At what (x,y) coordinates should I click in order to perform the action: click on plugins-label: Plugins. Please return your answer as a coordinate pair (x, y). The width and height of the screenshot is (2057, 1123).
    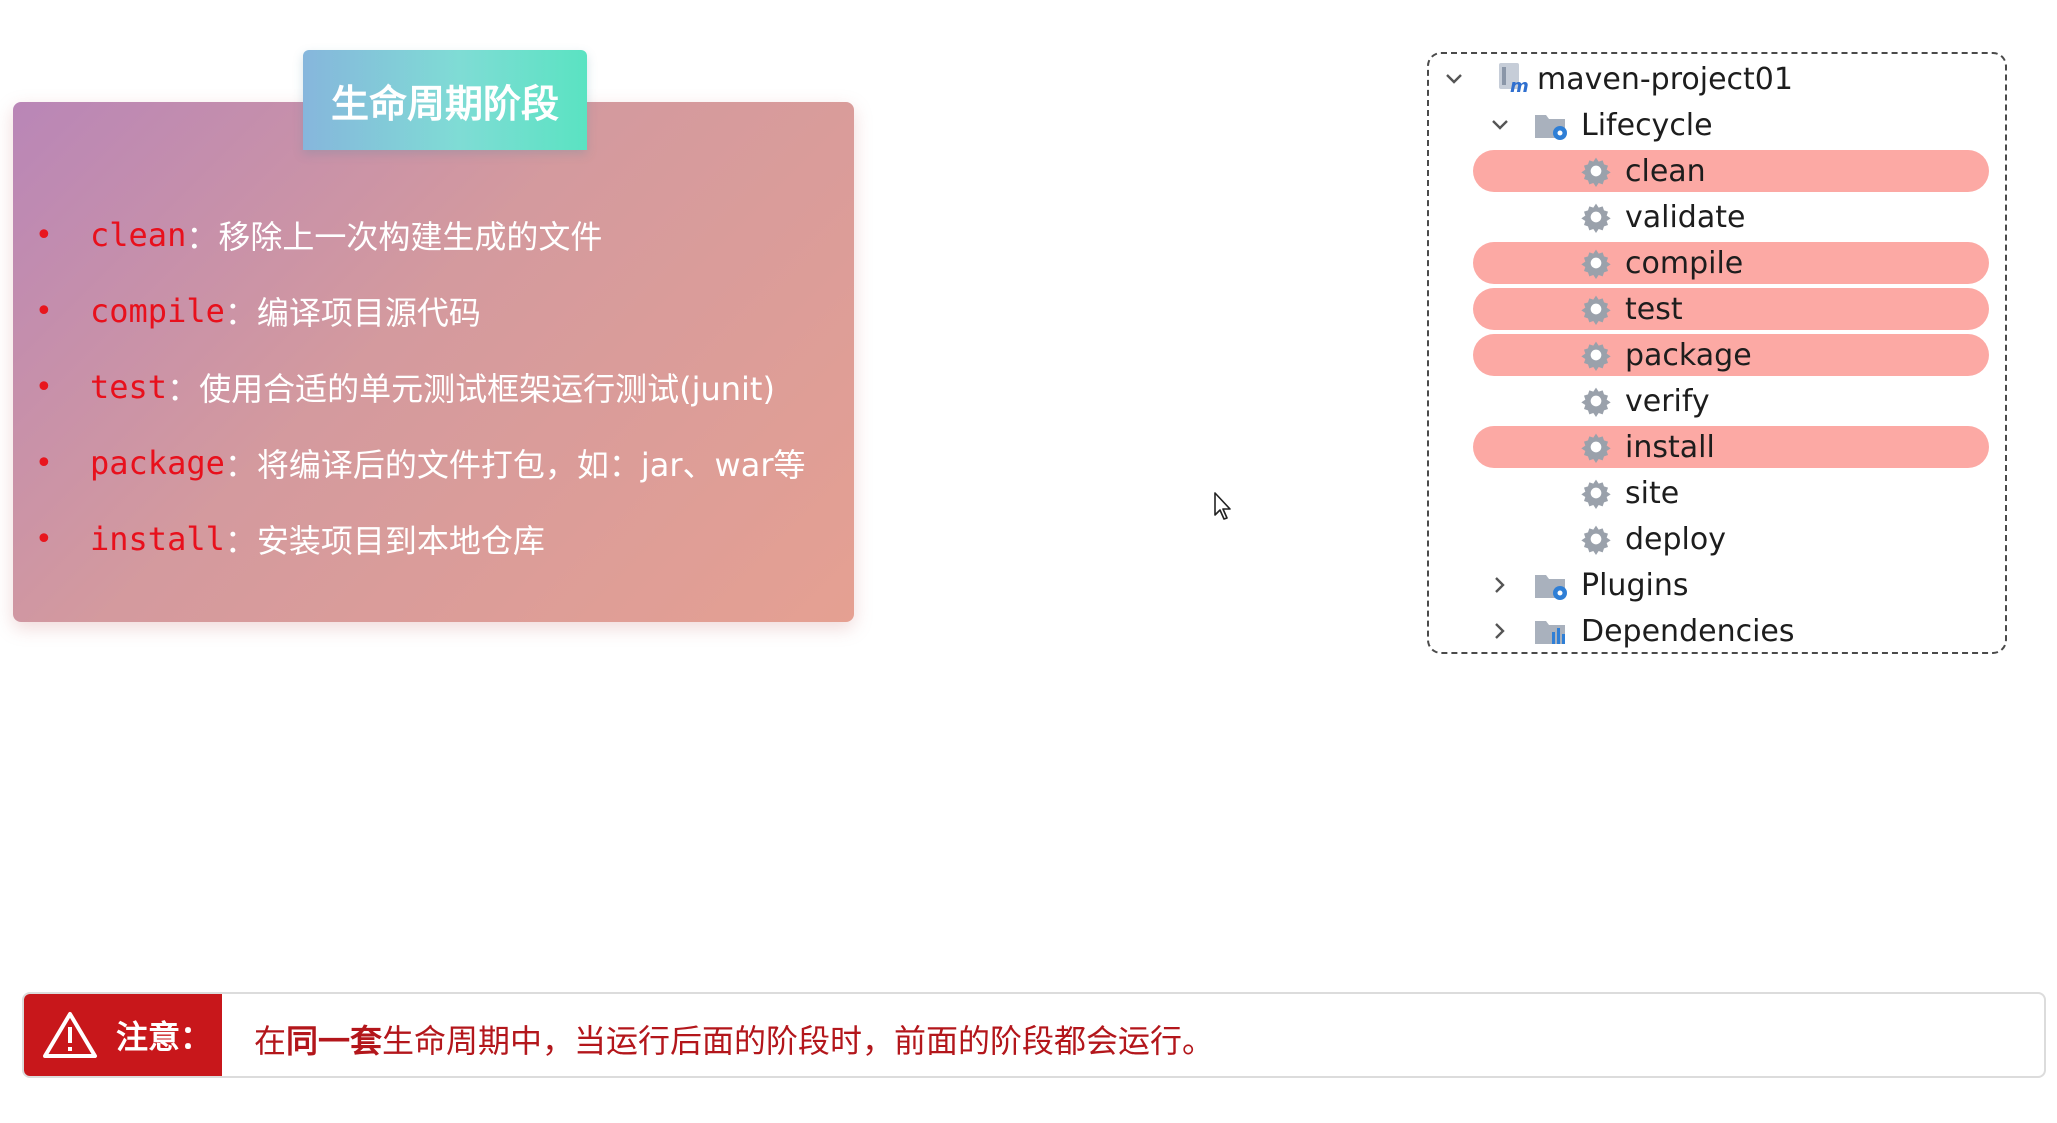
    Looking at the image, I should click on (1635, 585).